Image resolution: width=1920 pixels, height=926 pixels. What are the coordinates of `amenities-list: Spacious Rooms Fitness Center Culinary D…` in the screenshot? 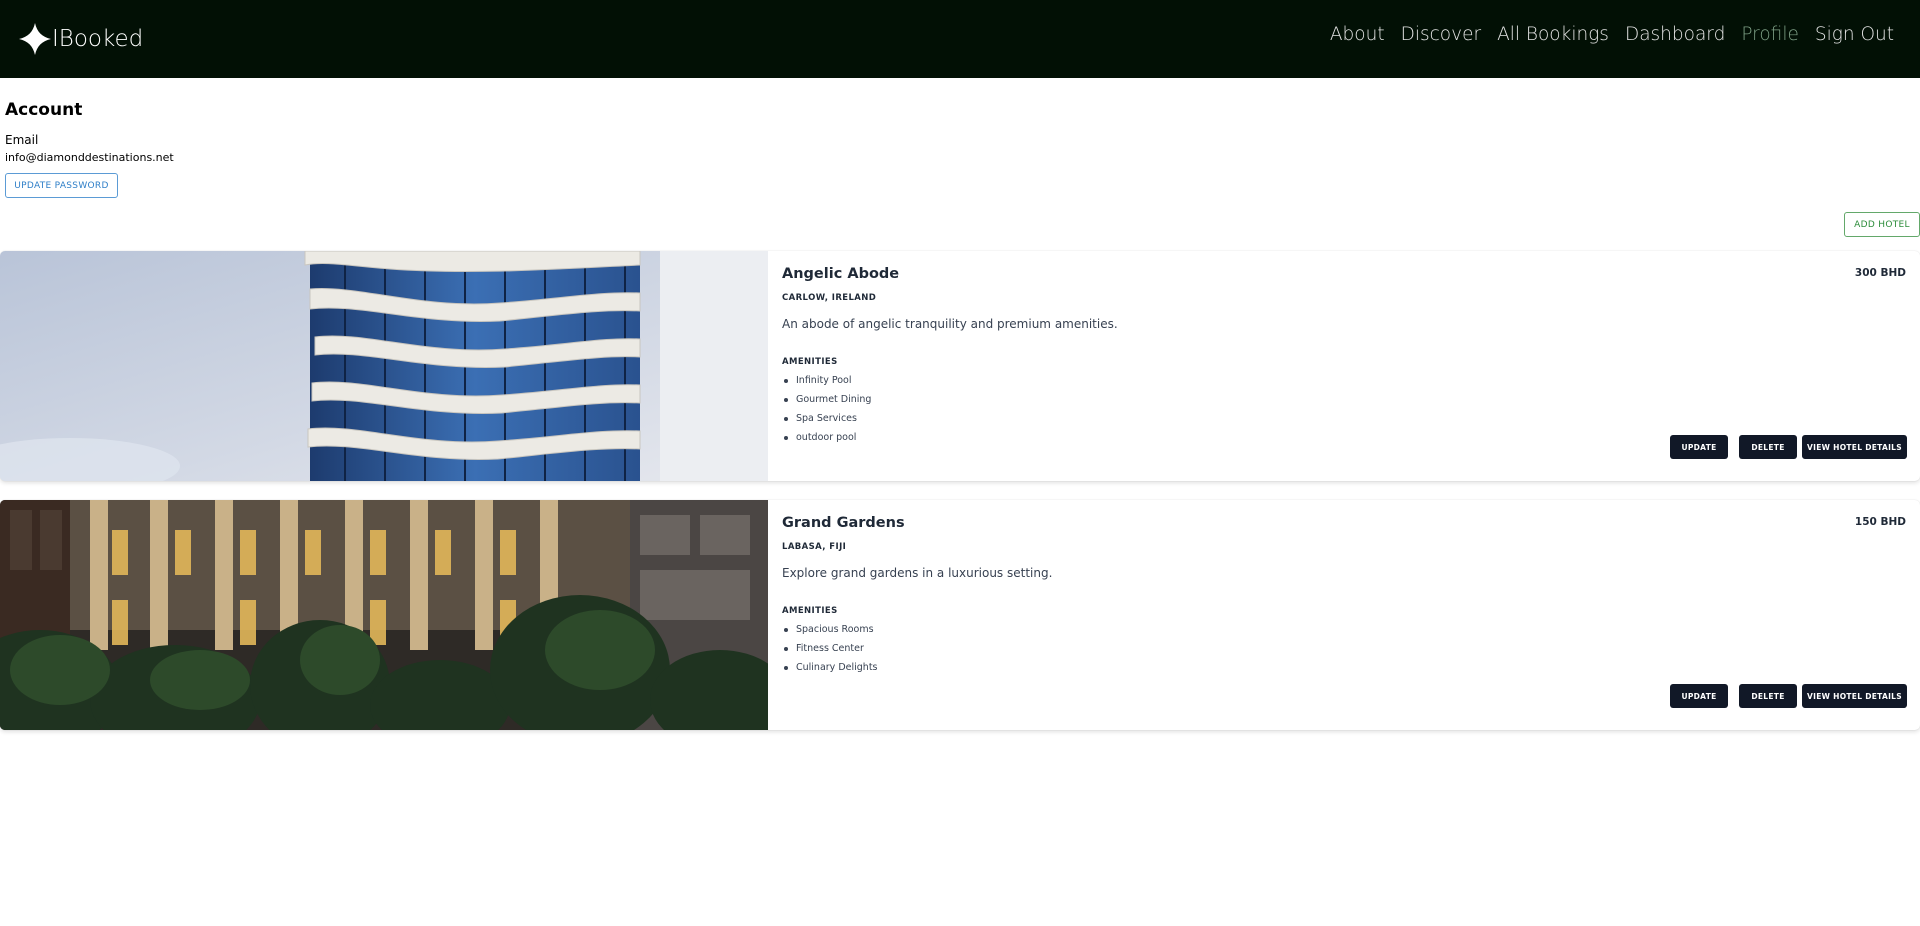 It's located at (830, 651).